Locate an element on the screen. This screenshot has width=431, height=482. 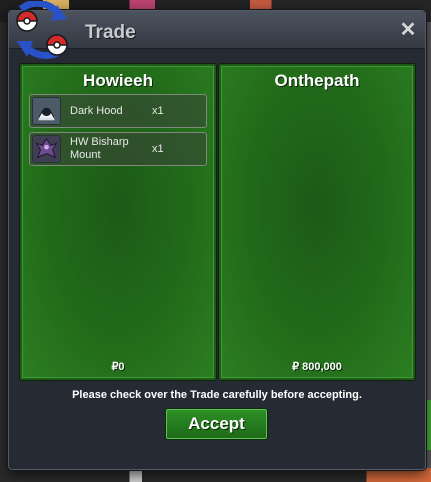
trade-item: HW Bisharp Mount x1 is located at coordinates (118, 149).